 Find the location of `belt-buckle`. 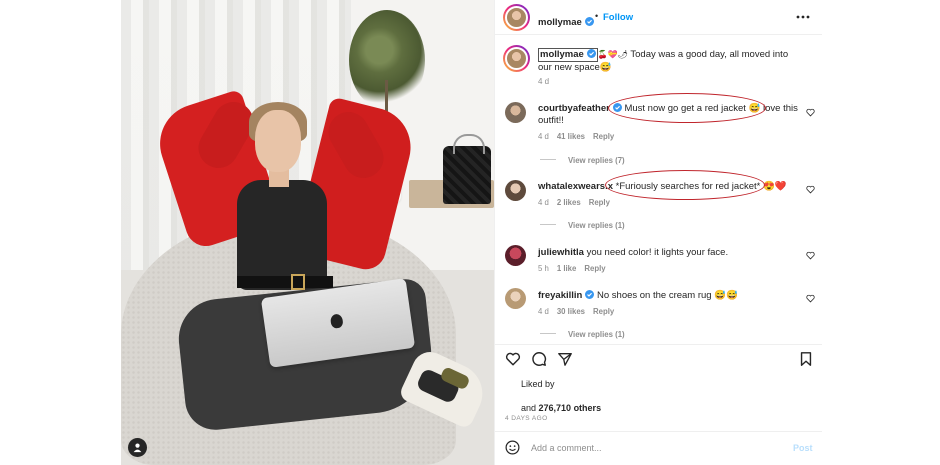

belt-buckle is located at coordinates (298, 282).